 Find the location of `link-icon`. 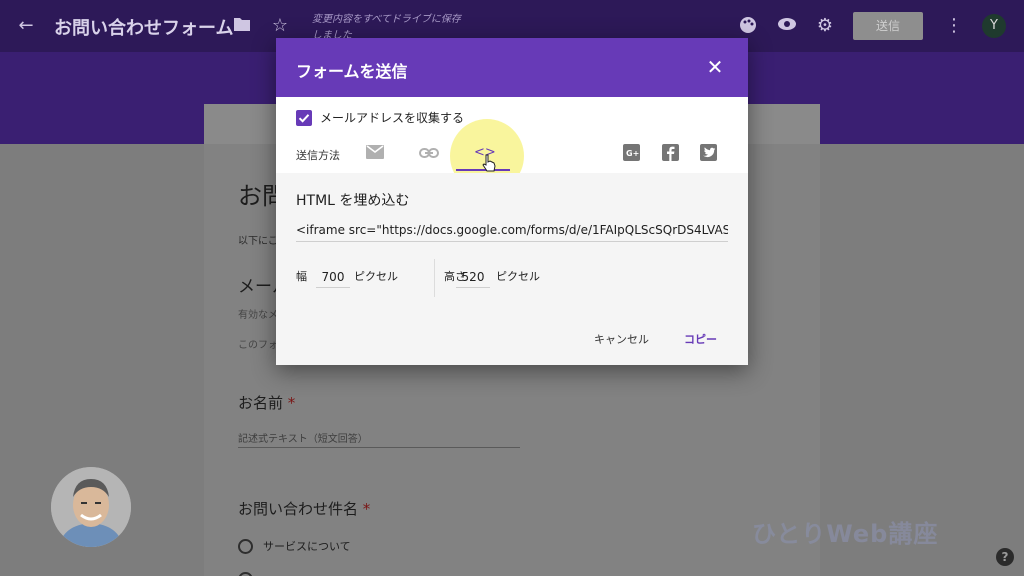

link-icon is located at coordinates (429, 153).